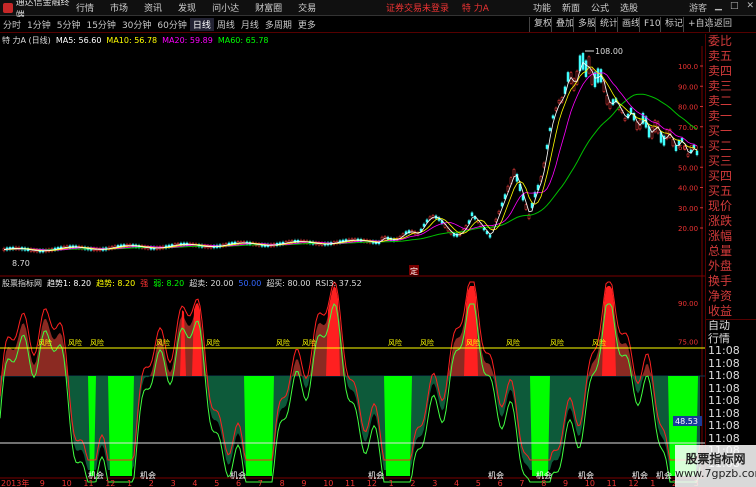 Image resolution: width=756 pixels, height=487 pixels. Describe the element at coordinates (720, 56) in the screenshot. I see `quote-row: 卖五` at that location.